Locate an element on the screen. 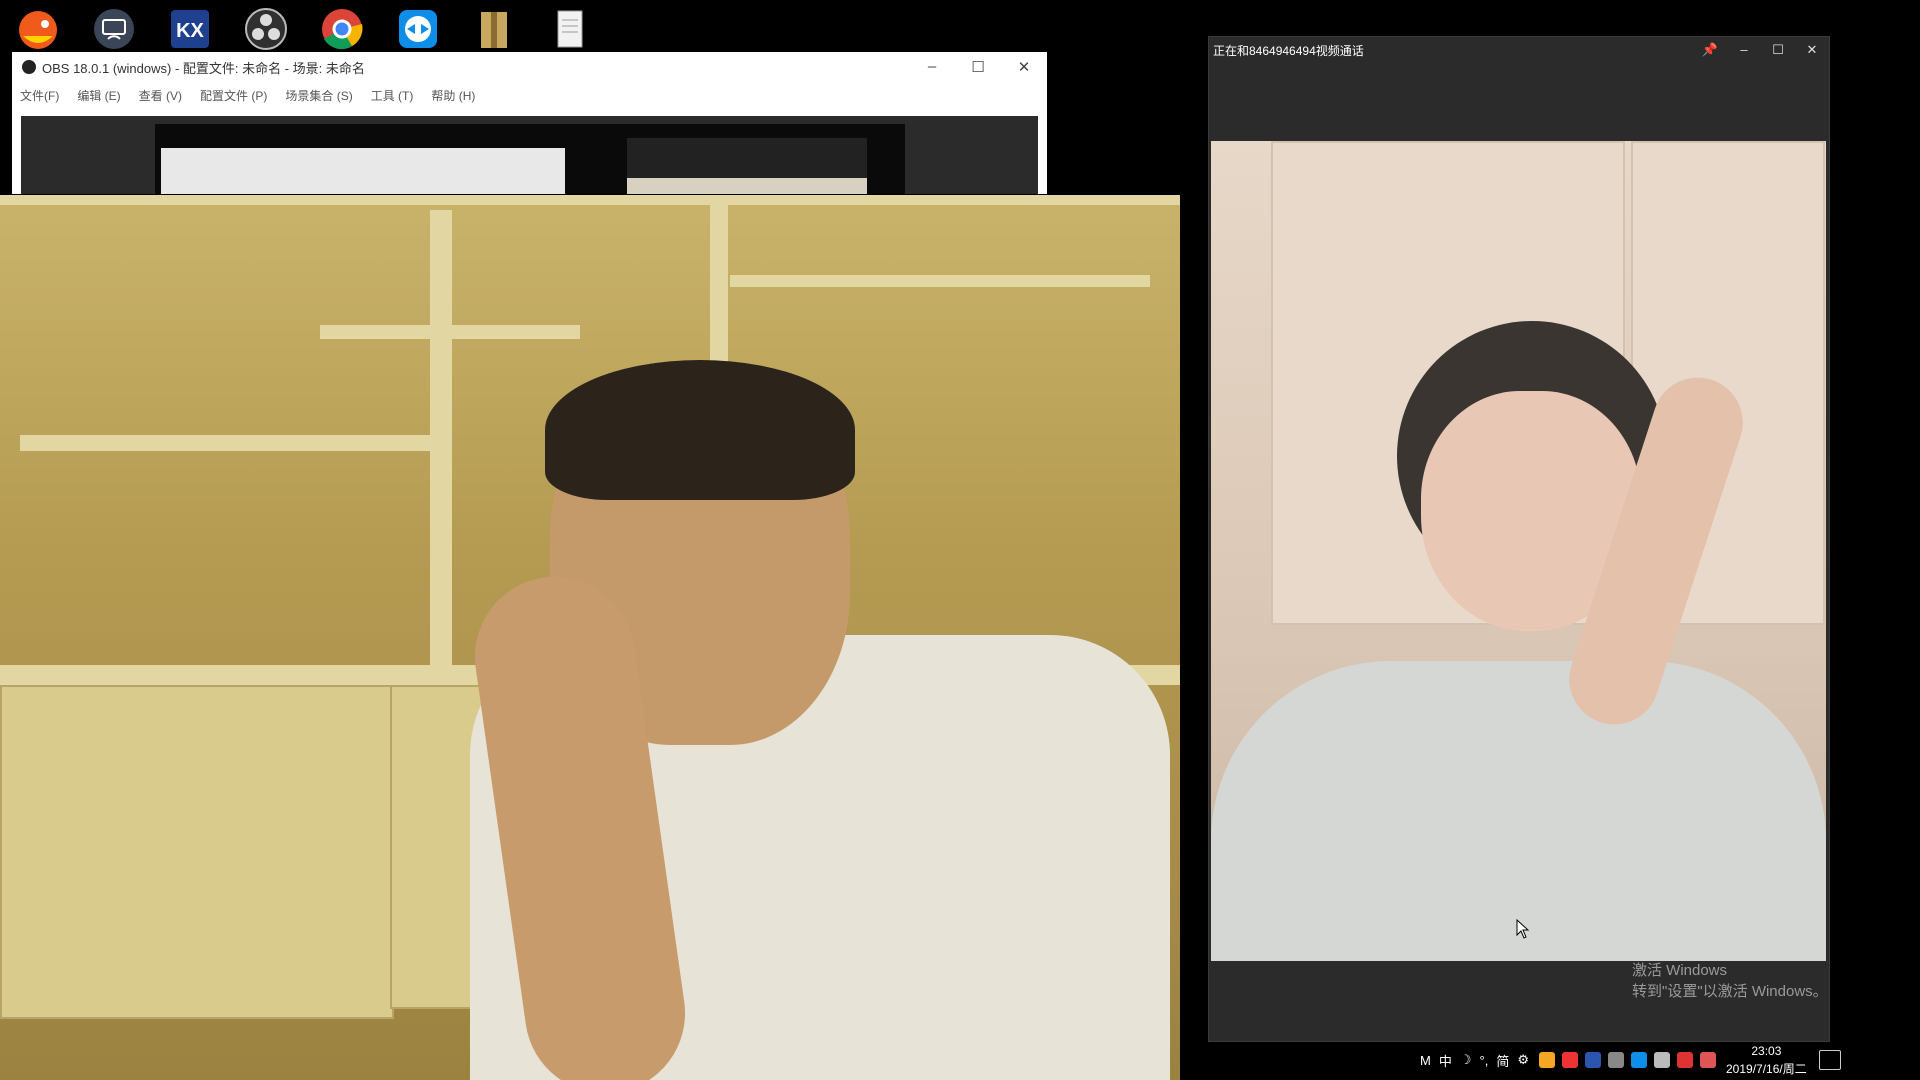 This screenshot has height=1080, width=1920. game-app-icon is located at coordinates (38, 29).